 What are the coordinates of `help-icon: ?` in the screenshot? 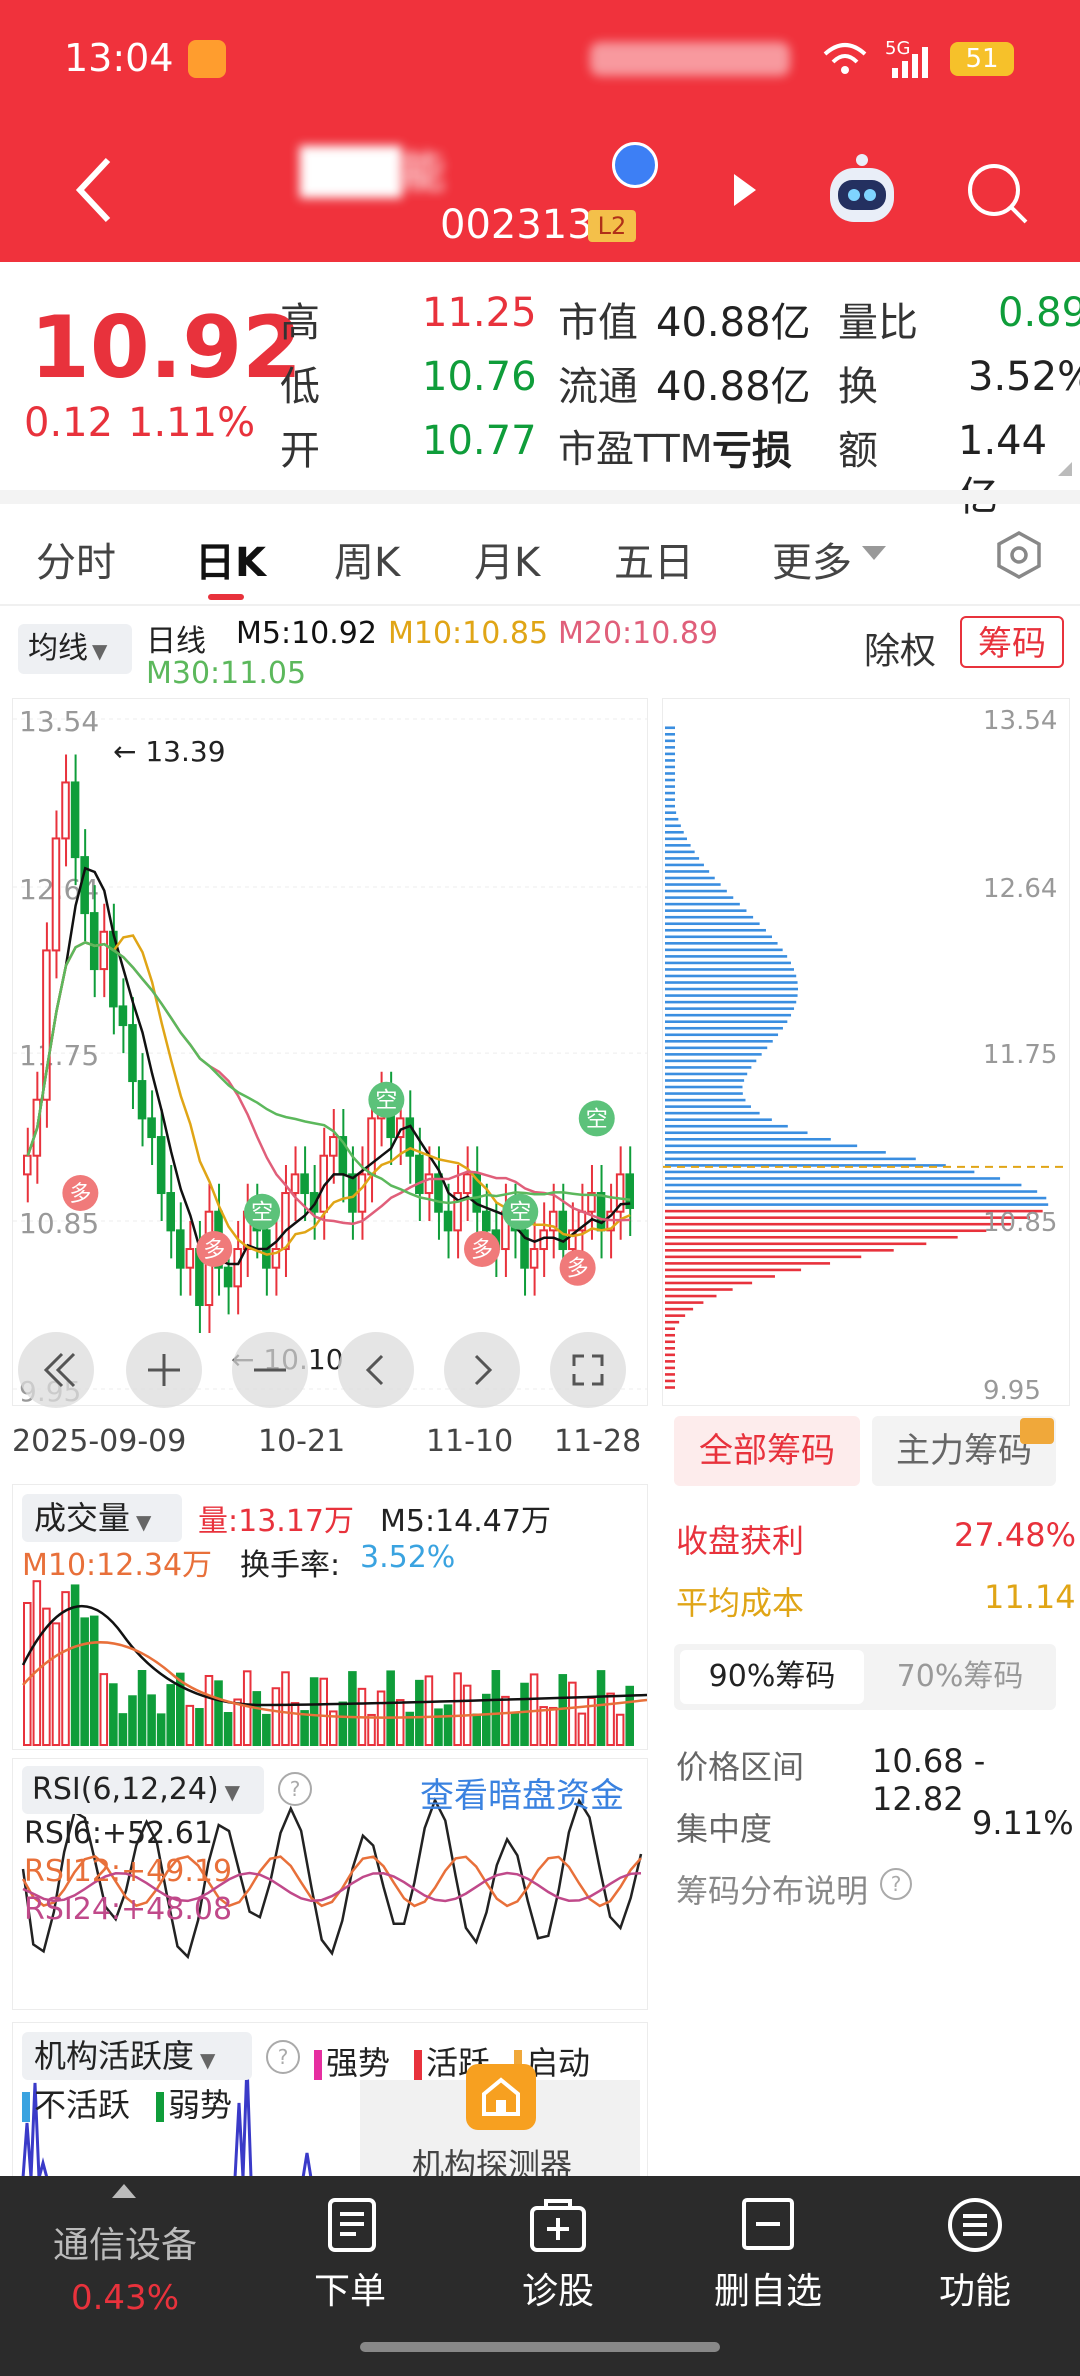 It's located at (896, 1884).